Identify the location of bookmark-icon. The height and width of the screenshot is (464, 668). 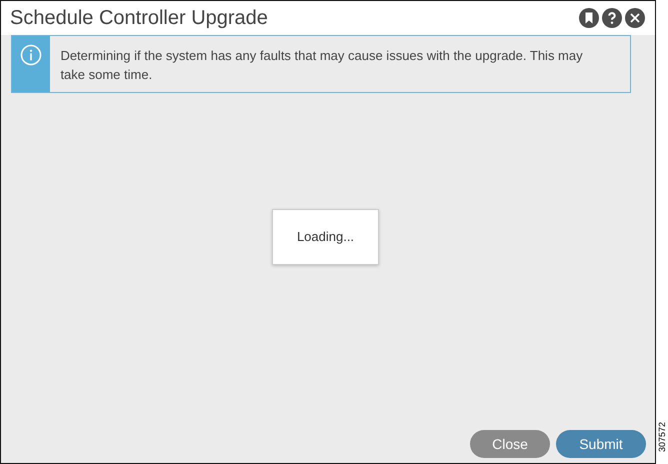
(589, 18).